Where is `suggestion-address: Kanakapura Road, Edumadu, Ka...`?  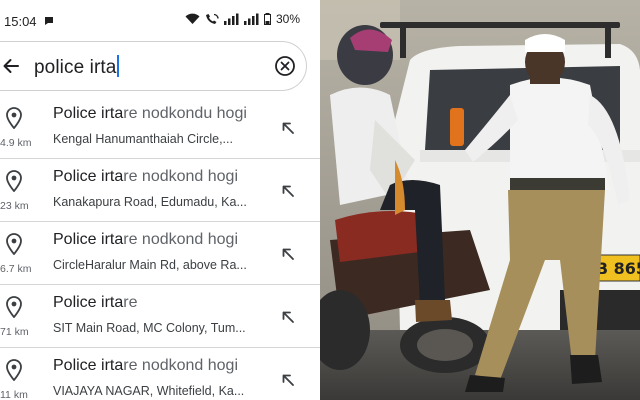 suggestion-address: Kanakapura Road, Edumadu, Ka... is located at coordinates (150, 202).